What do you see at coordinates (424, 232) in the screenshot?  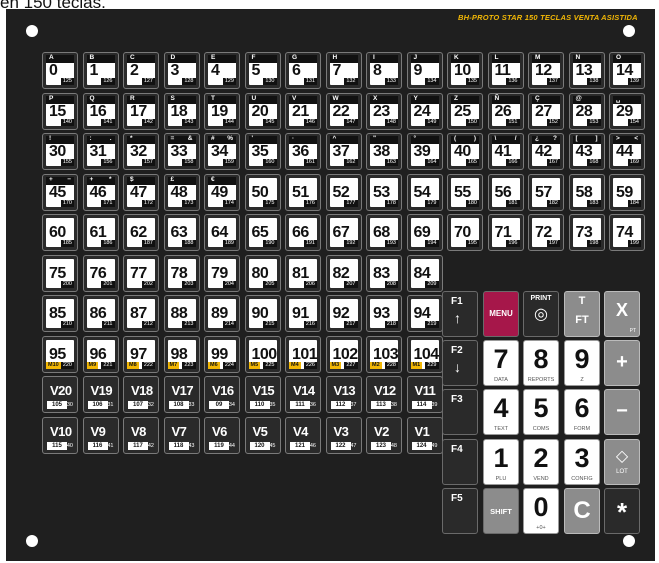 I see `key-69: 69 194` at bounding box center [424, 232].